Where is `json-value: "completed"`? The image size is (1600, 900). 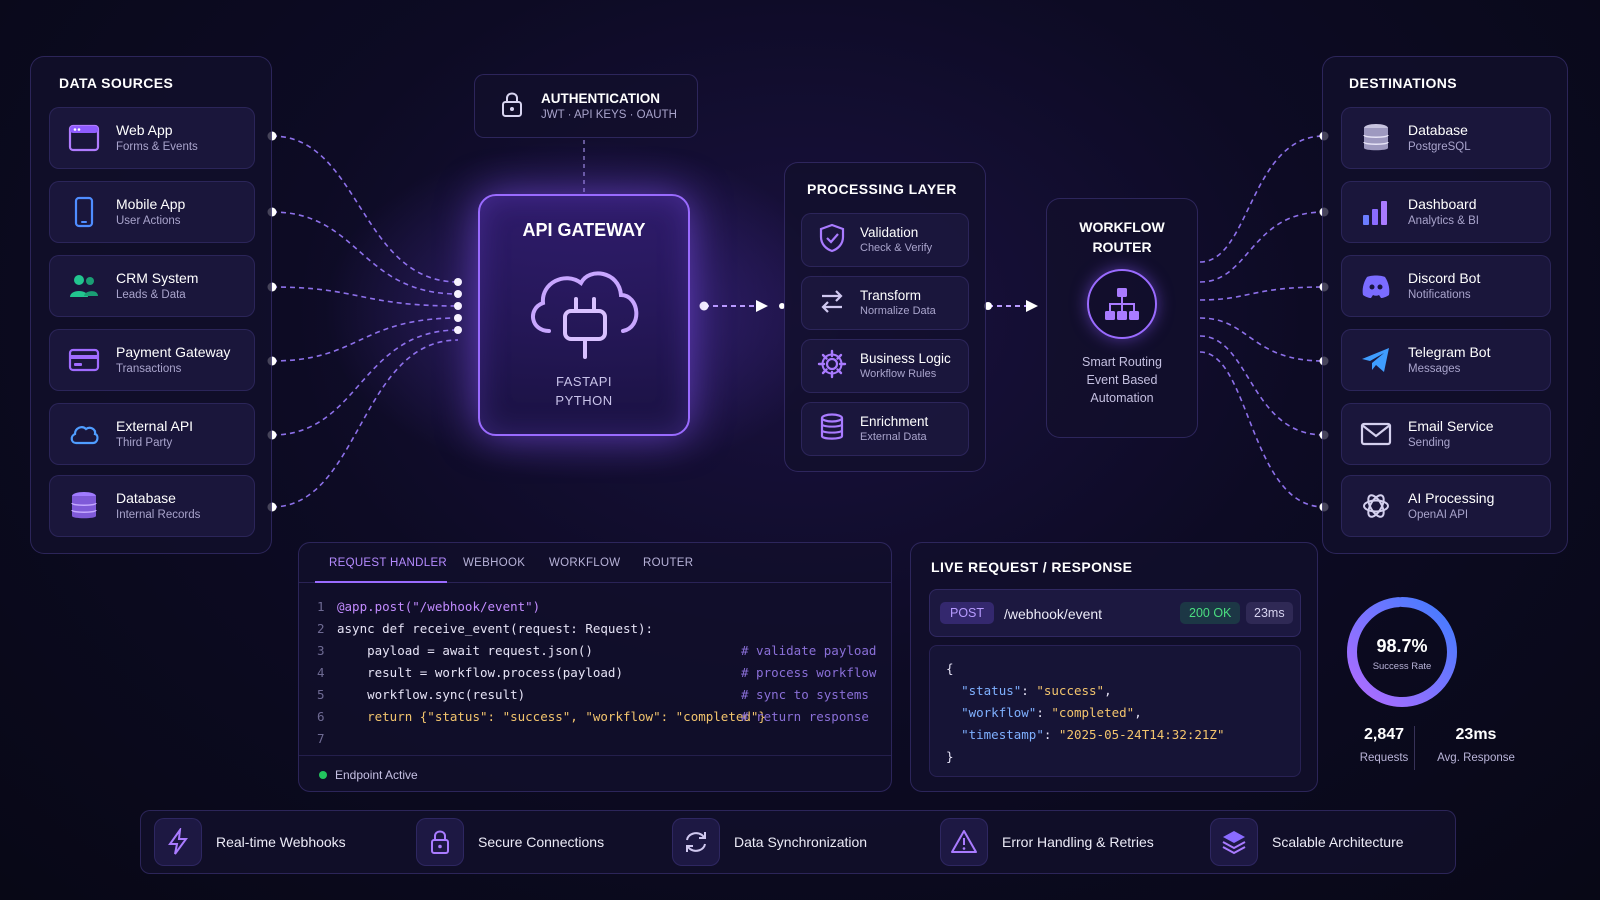
json-value: "completed" is located at coordinates (1093, 712).